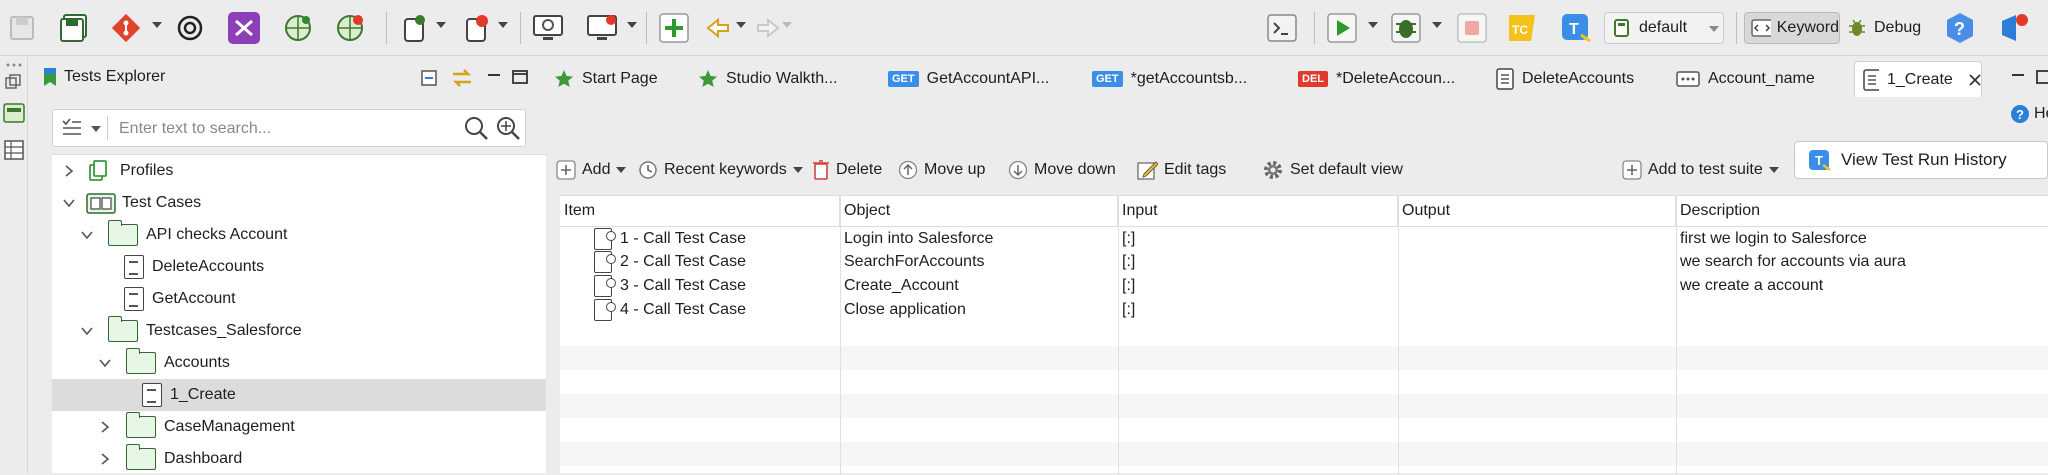  I want to click on testops-icon: T, so click(1576, 28).